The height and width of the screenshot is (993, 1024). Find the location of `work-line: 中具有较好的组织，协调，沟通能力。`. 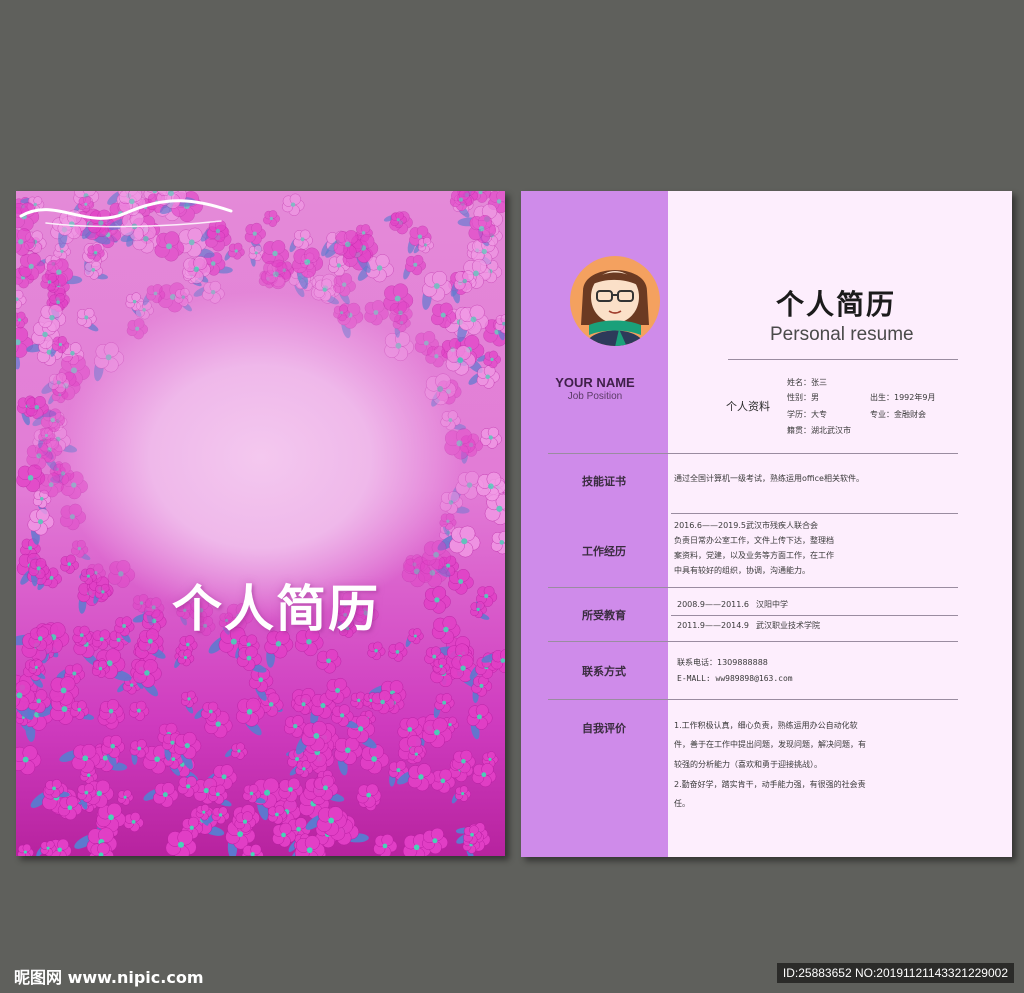

work-line: 中具有较好的组织，协调，沟通能力。 is located at coordinates (742, 570).